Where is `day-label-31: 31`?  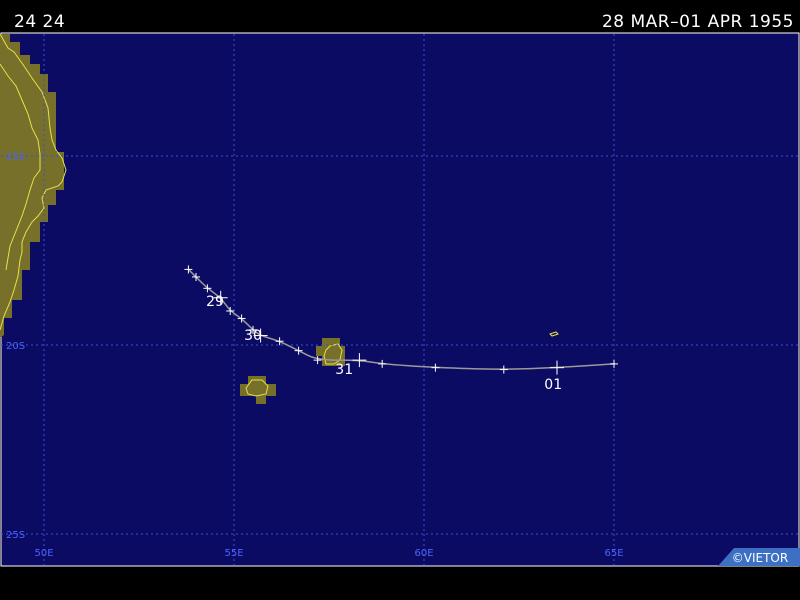 day-label-31: 31 is located at coordinates (344, 370).